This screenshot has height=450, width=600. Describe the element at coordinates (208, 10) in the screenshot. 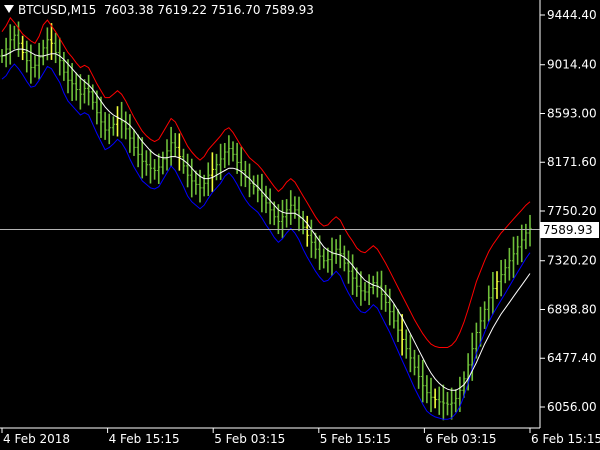

I see `ohlc-values: 7603.38 7619.22 7516.70 7589.93` at that location.